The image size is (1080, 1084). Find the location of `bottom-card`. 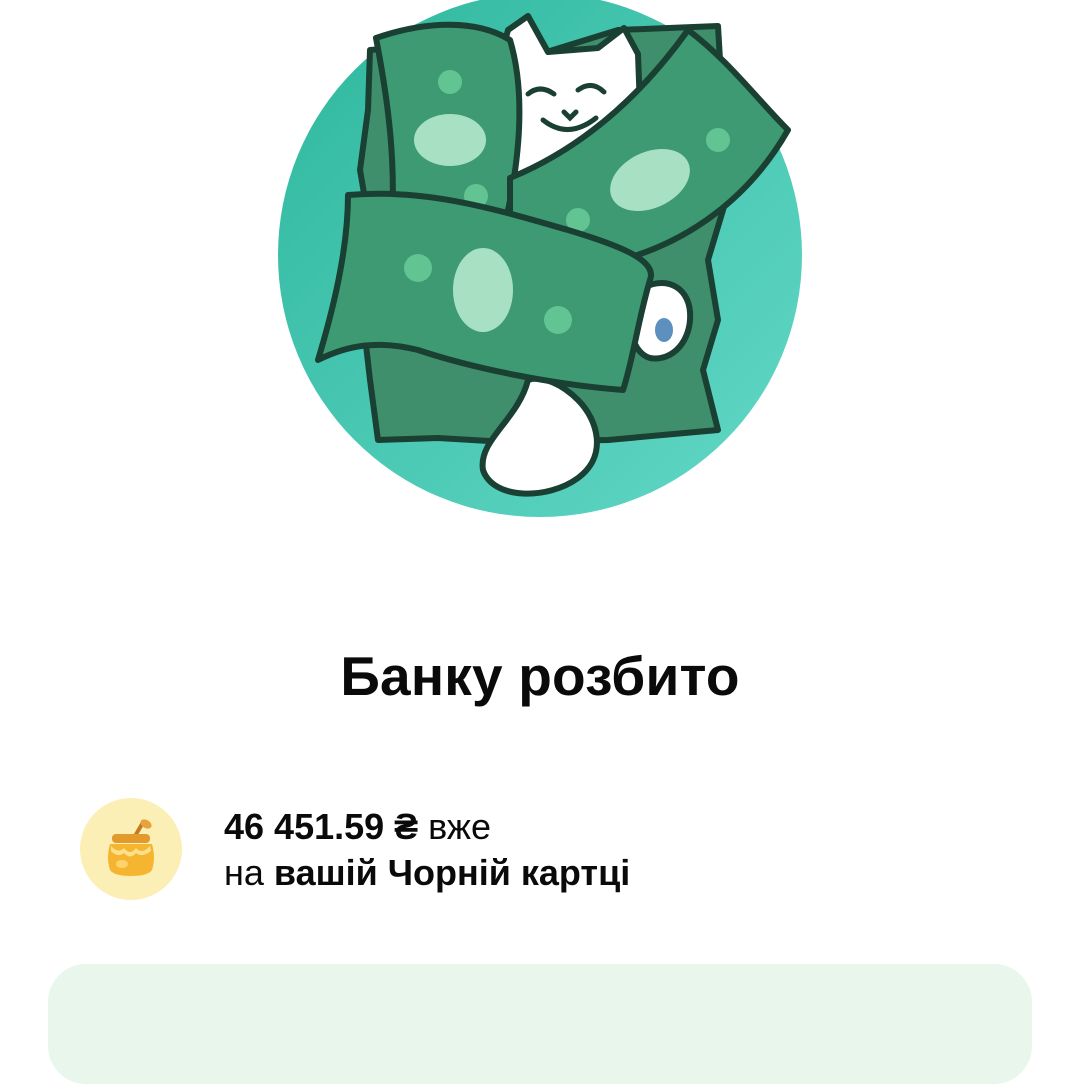

bottom-card is located at coordinates (540, 1024).